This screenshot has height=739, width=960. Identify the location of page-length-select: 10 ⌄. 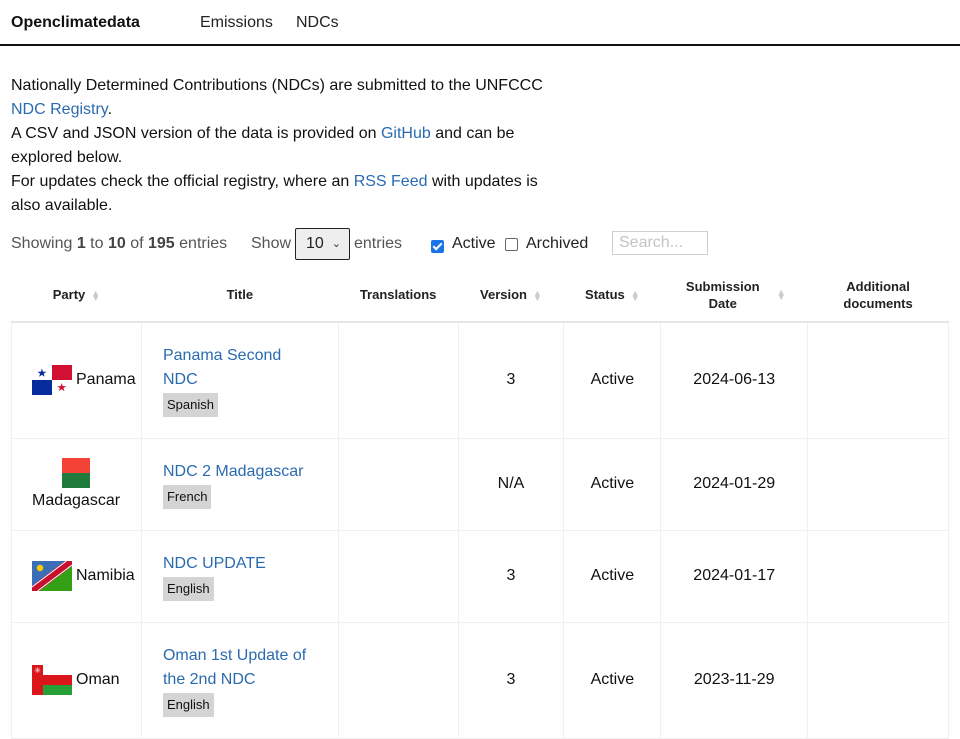
(322, 244).